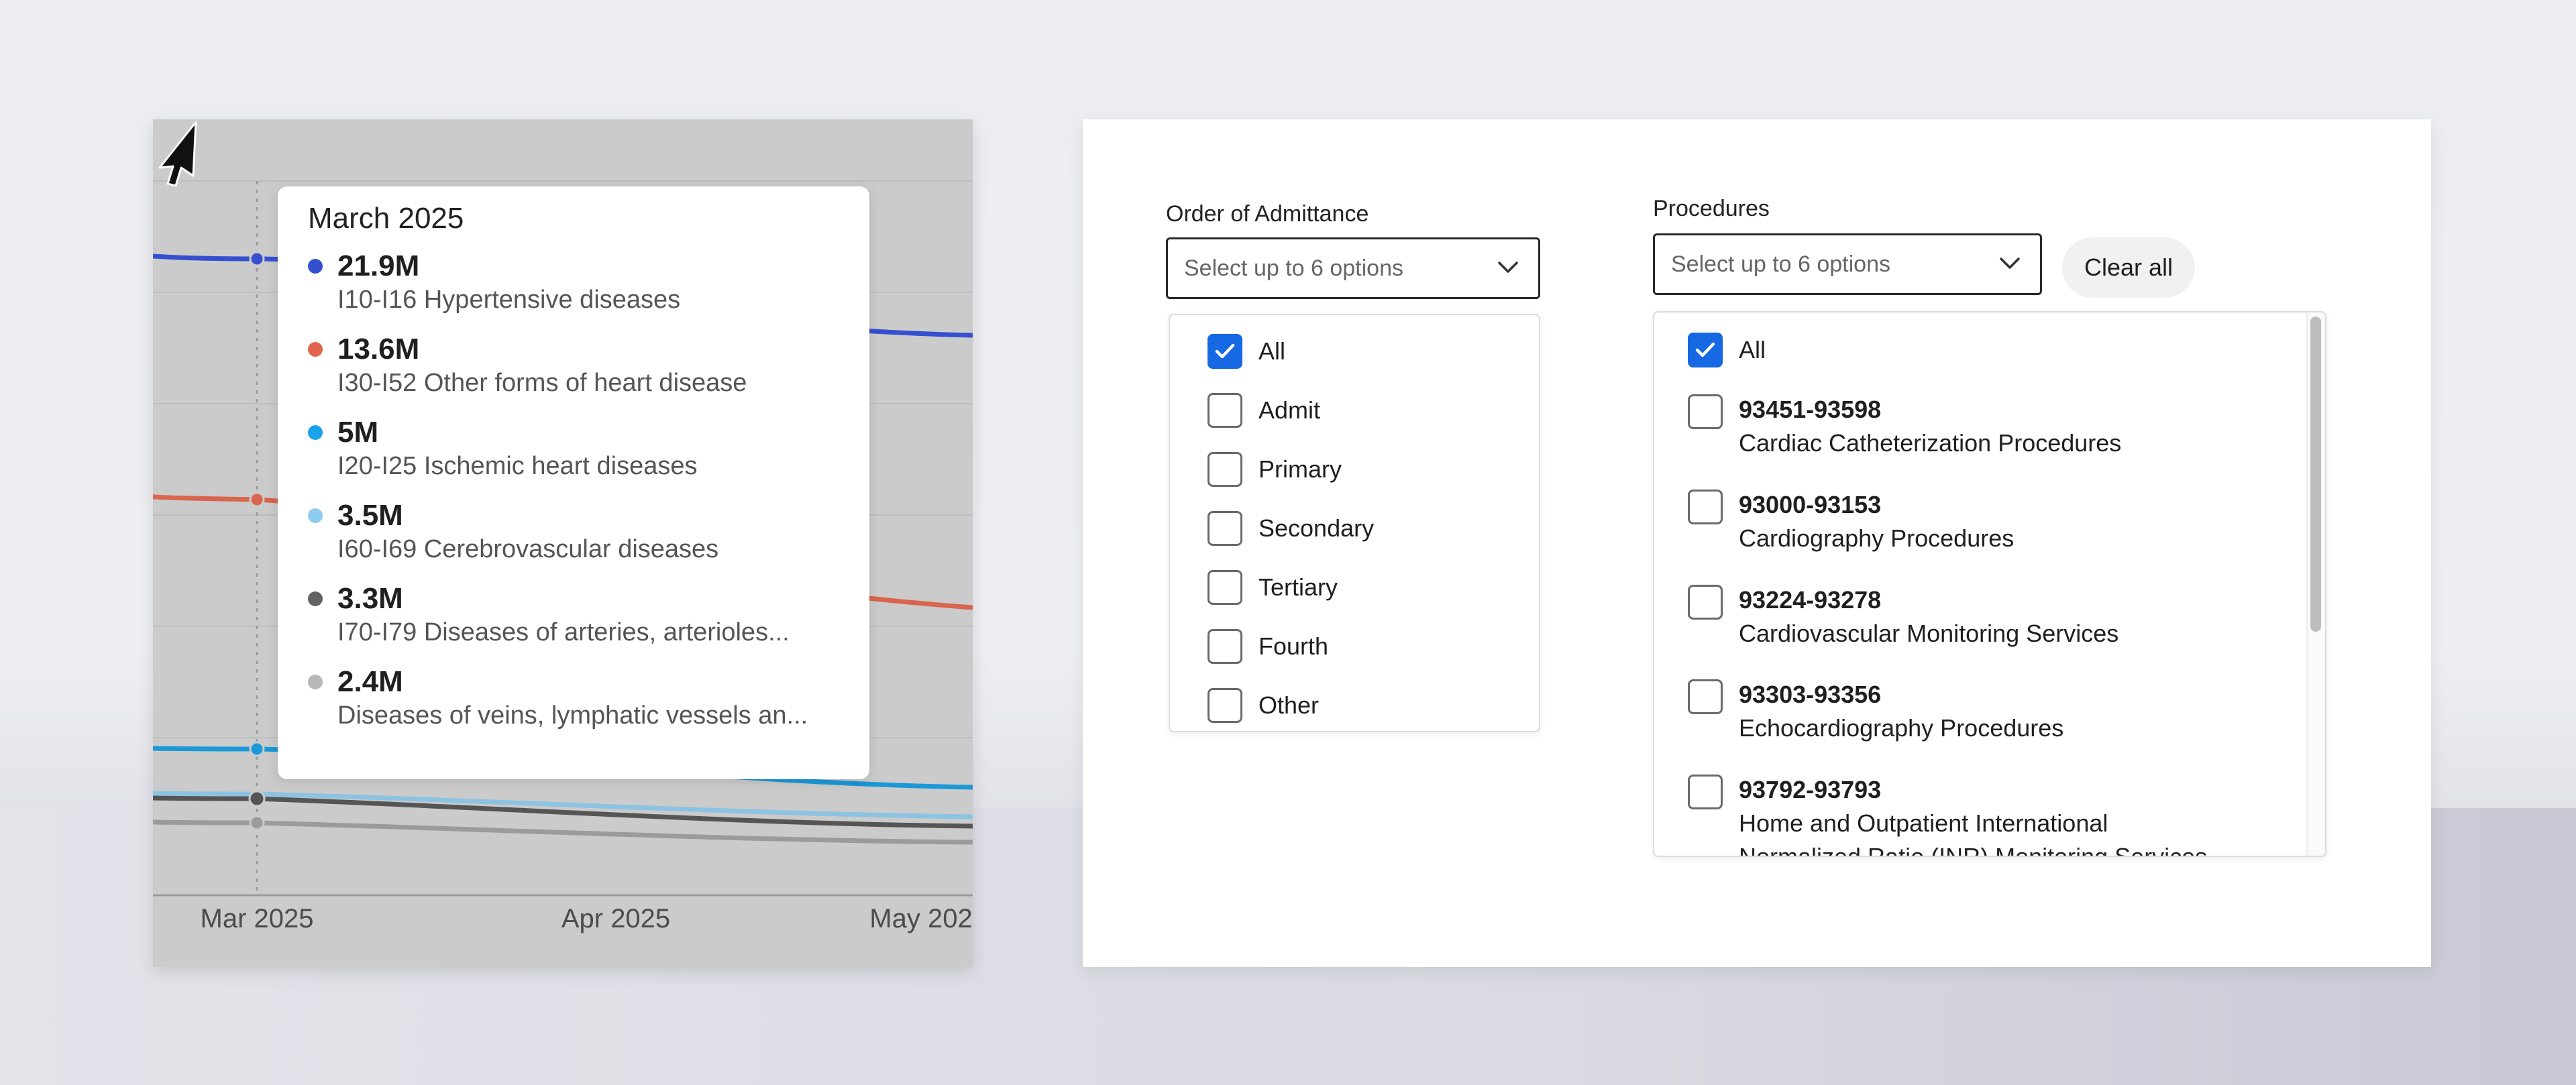 The width and height of the screenshot is (2576, 1085). I want to click on tooltip-value: 13.6M, so click(378, 349).